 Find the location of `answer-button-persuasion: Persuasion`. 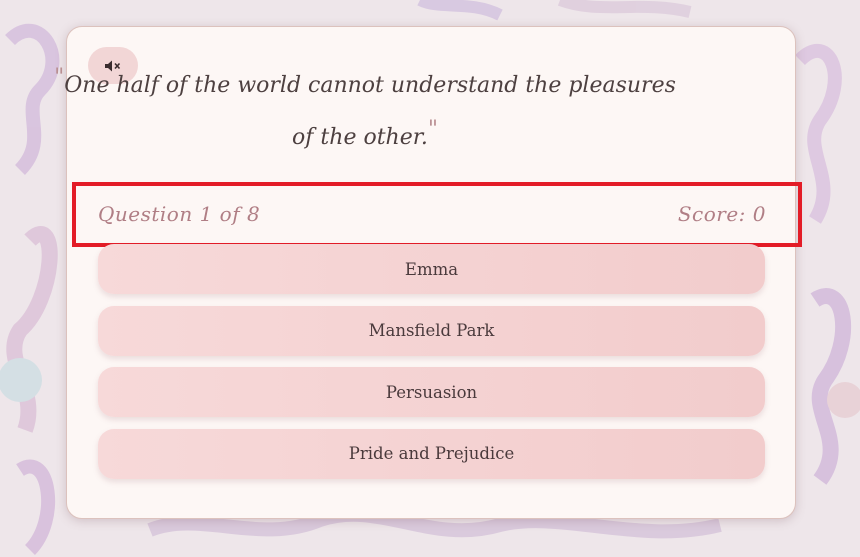

answer-button-persuasion: Persuasion is located at coordinates (431, 392).